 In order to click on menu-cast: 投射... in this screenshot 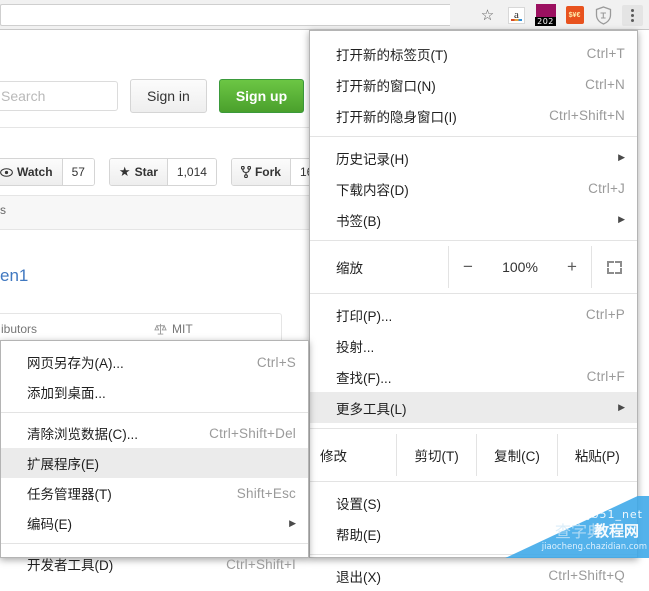, I will do `click(473, 345)`.